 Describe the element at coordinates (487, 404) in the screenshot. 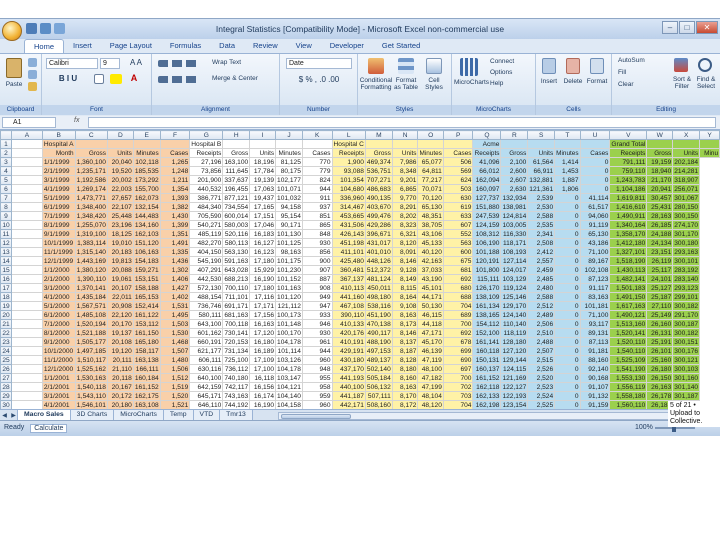

I see `cell: 162,198` at that location.